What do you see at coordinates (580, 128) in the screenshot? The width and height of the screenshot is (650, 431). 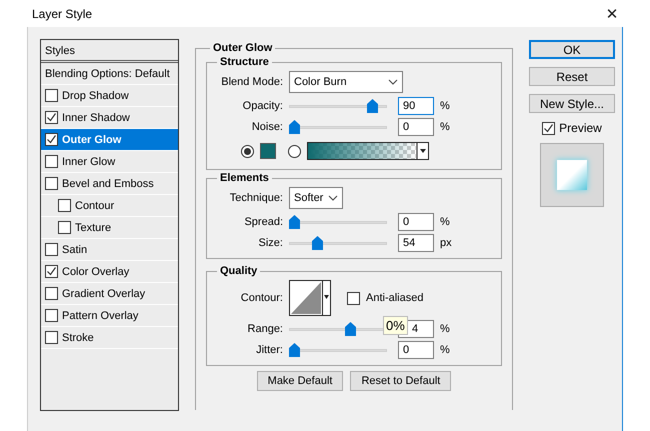 I see `checkbox-label: Preview` at bounding box center [580, 128].